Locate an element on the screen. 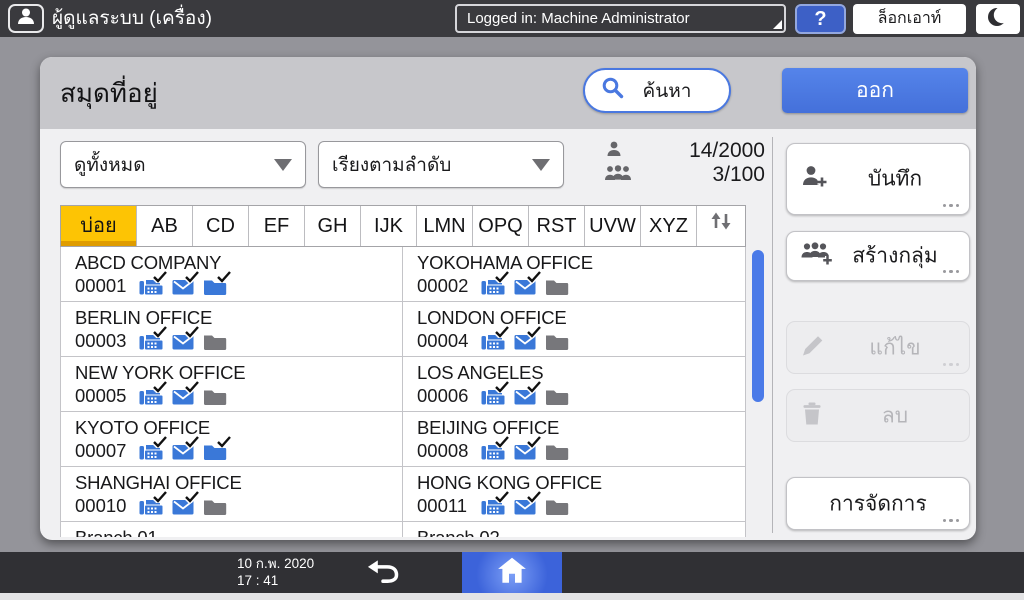  action-label: สร้างกลุ่ม is located at coordinates (895, 256).